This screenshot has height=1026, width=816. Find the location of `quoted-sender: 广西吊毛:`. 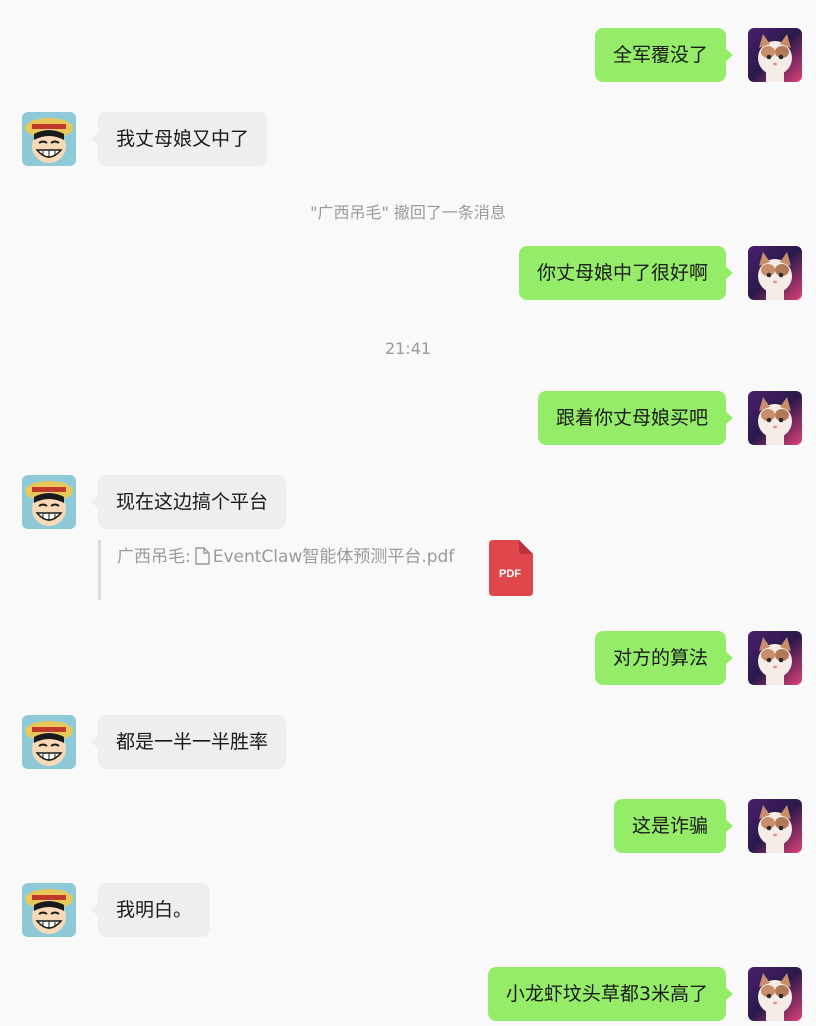

quoted-sender: 广西吊毛: is located at coordinates (154, 557).